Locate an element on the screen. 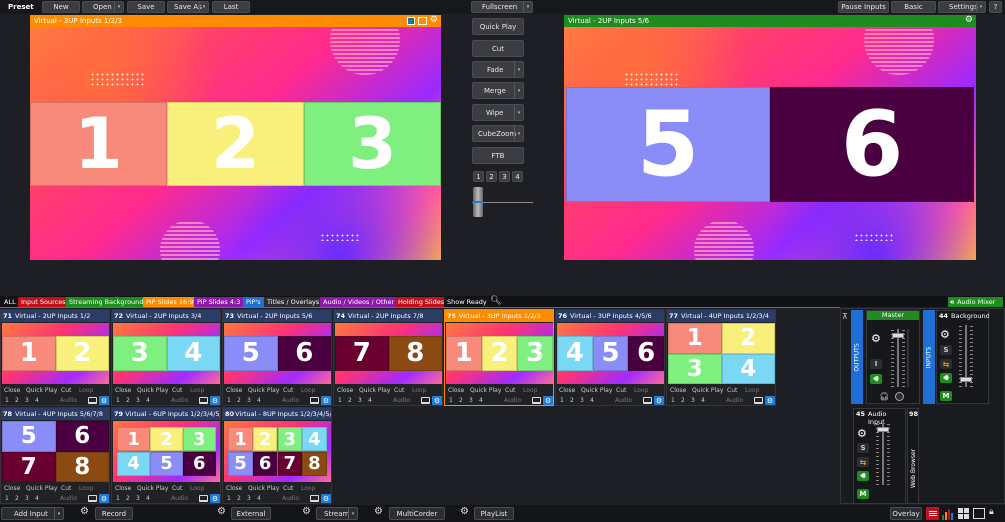 This screenshot has height=522, width=1005. input-thumbnail: 1234 is located at coordinates (721, 353).